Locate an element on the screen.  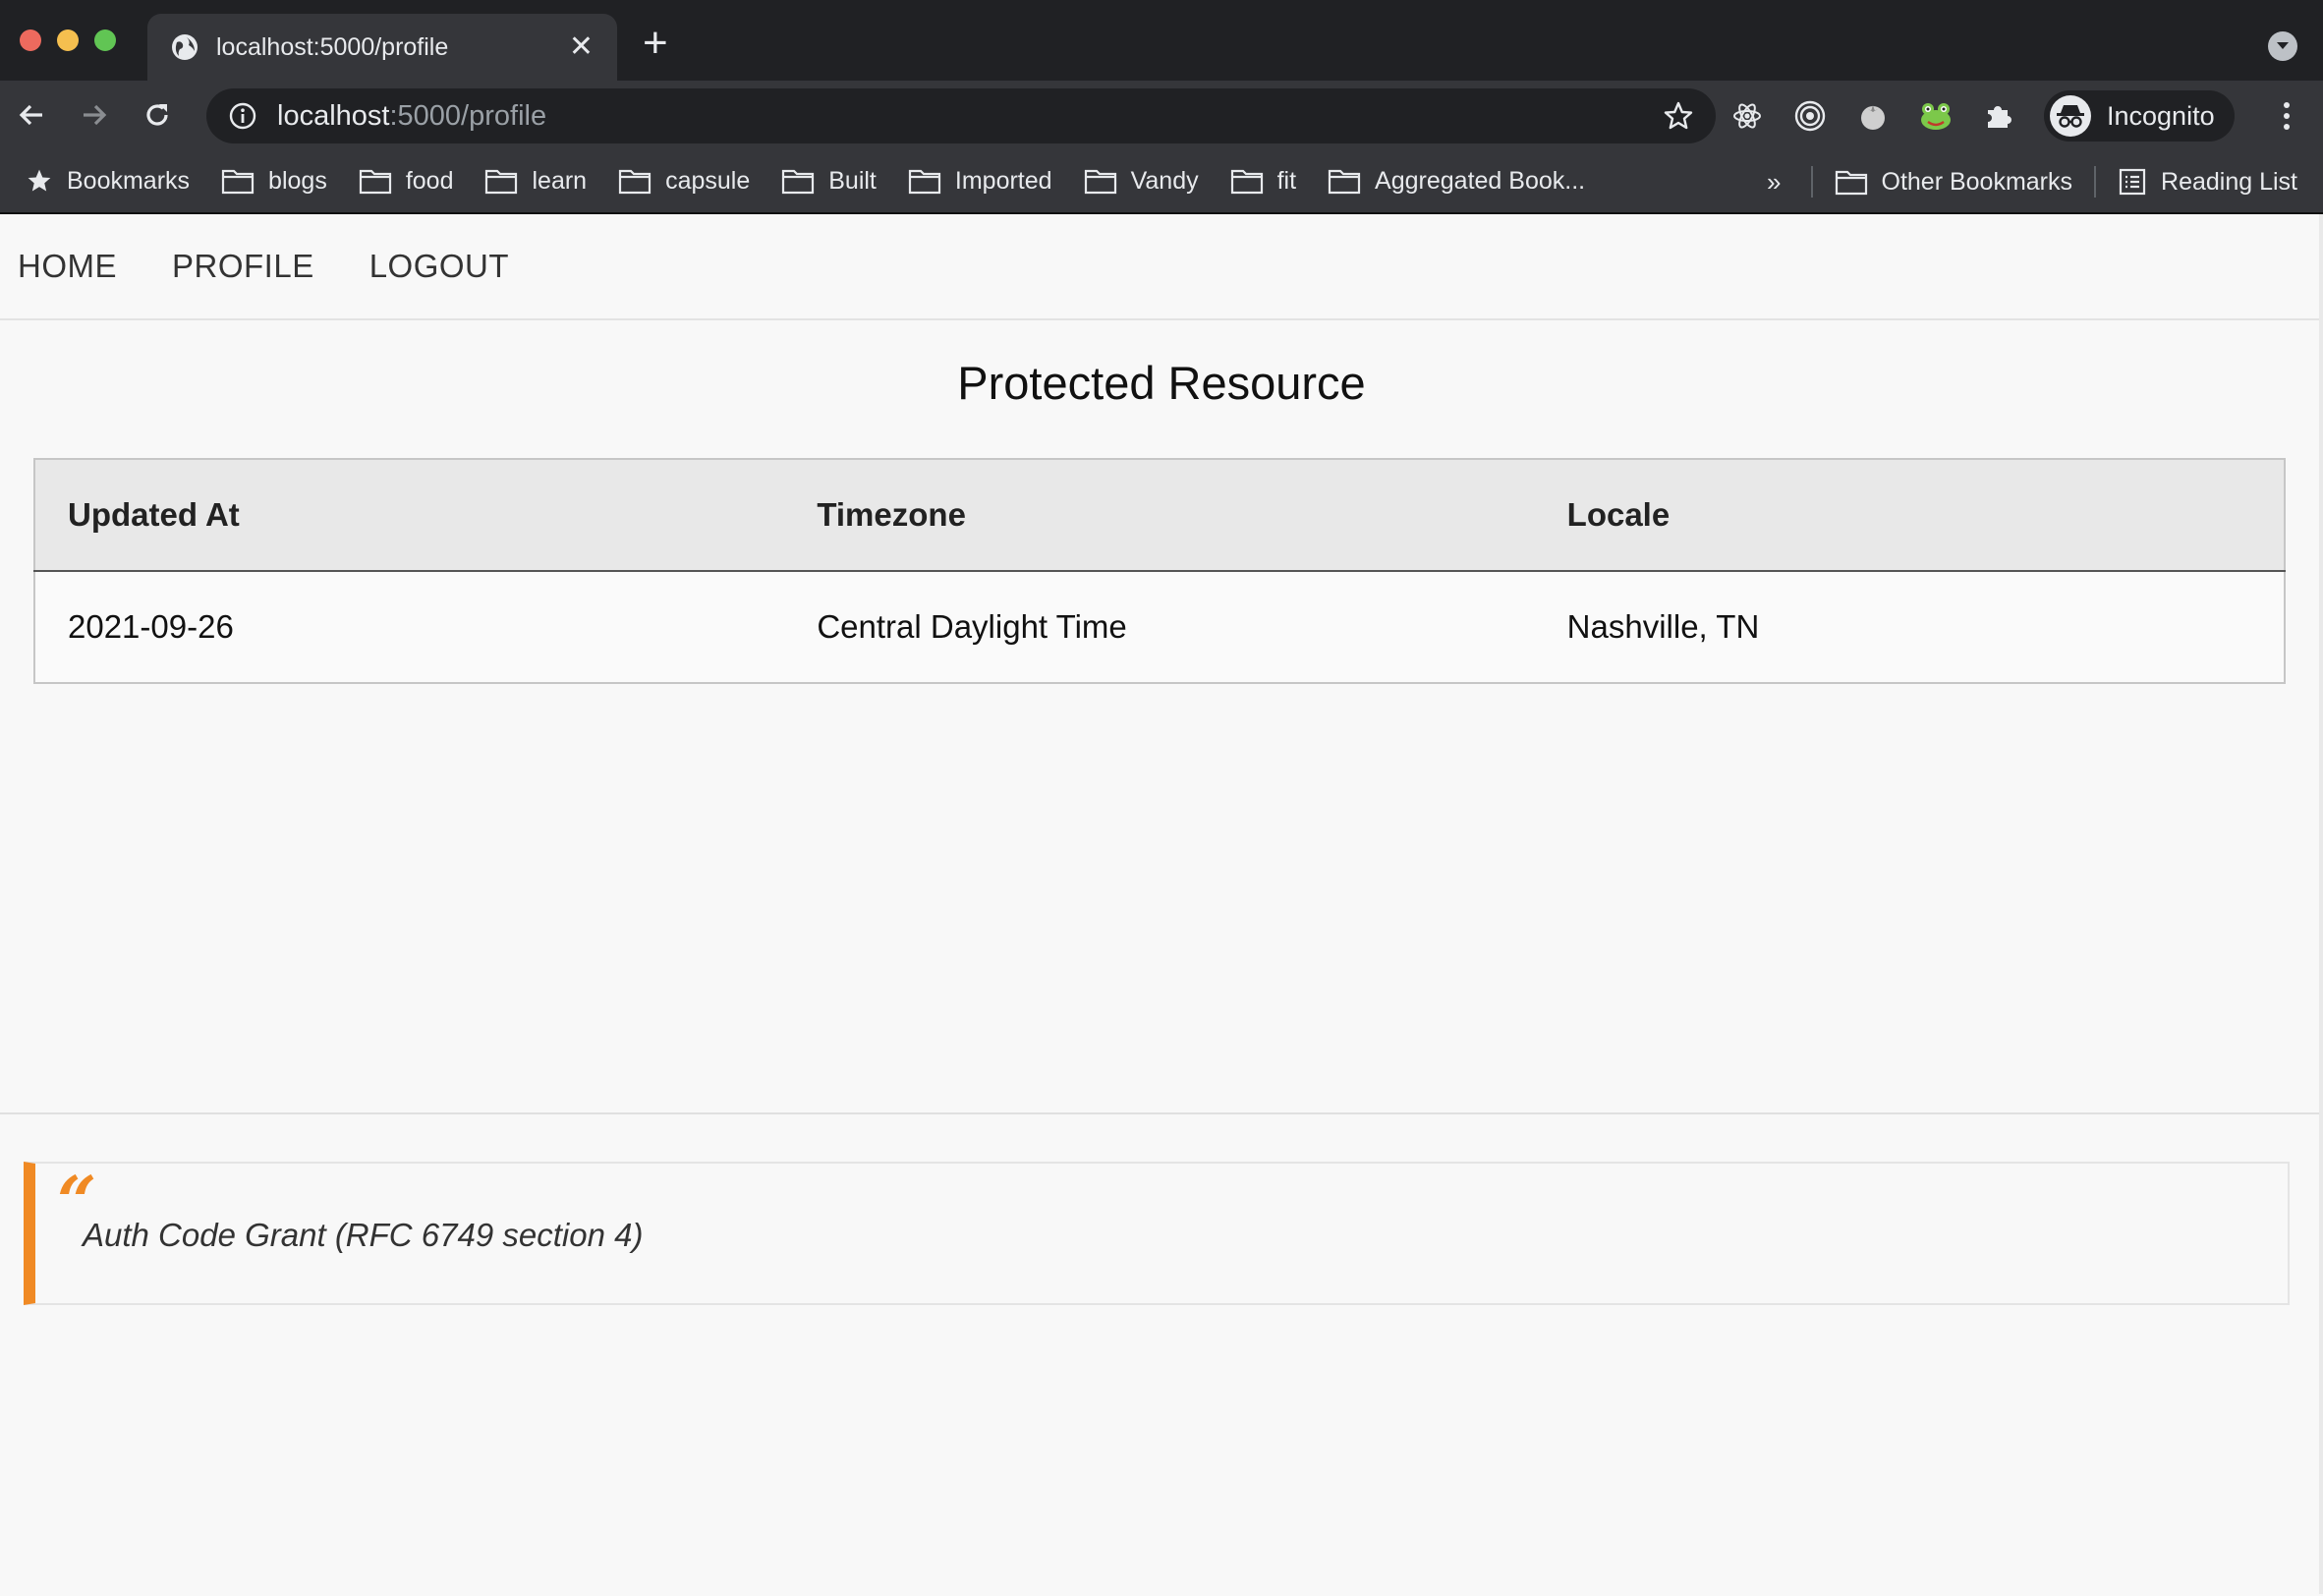
bookmark-folder-imported: Imported is located at coordinates (980, 181).